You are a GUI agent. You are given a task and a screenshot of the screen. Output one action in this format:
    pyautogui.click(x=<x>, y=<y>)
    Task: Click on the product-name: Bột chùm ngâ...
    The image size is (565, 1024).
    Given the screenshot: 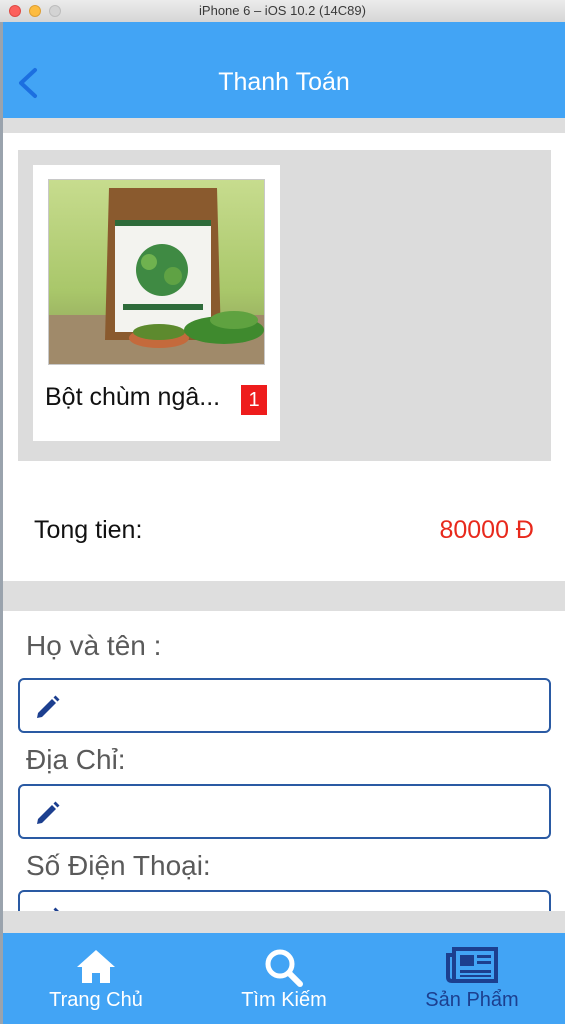 What is the action you would take?
    pyautogui.click(x=133, y=397)
    